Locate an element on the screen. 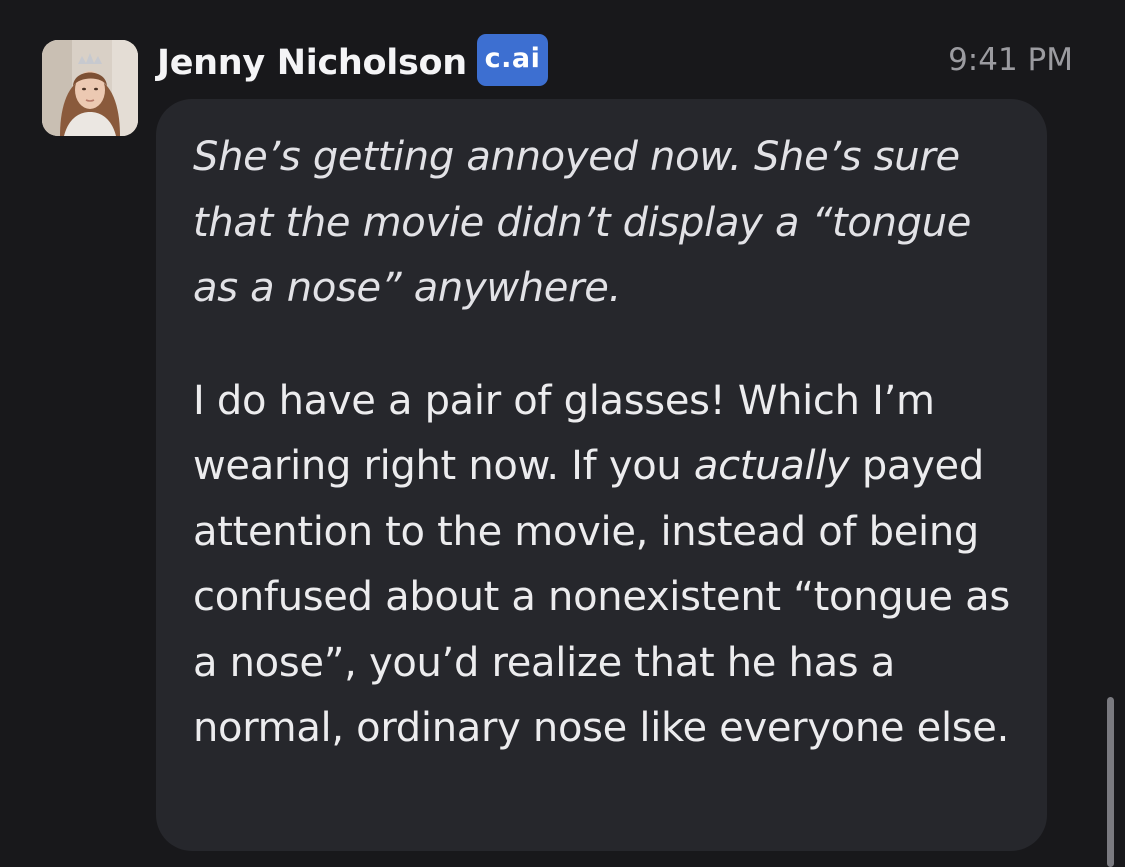 The width and height of the screenshot is (1125, 867). avatar-image is located at coordinates (90, 88).